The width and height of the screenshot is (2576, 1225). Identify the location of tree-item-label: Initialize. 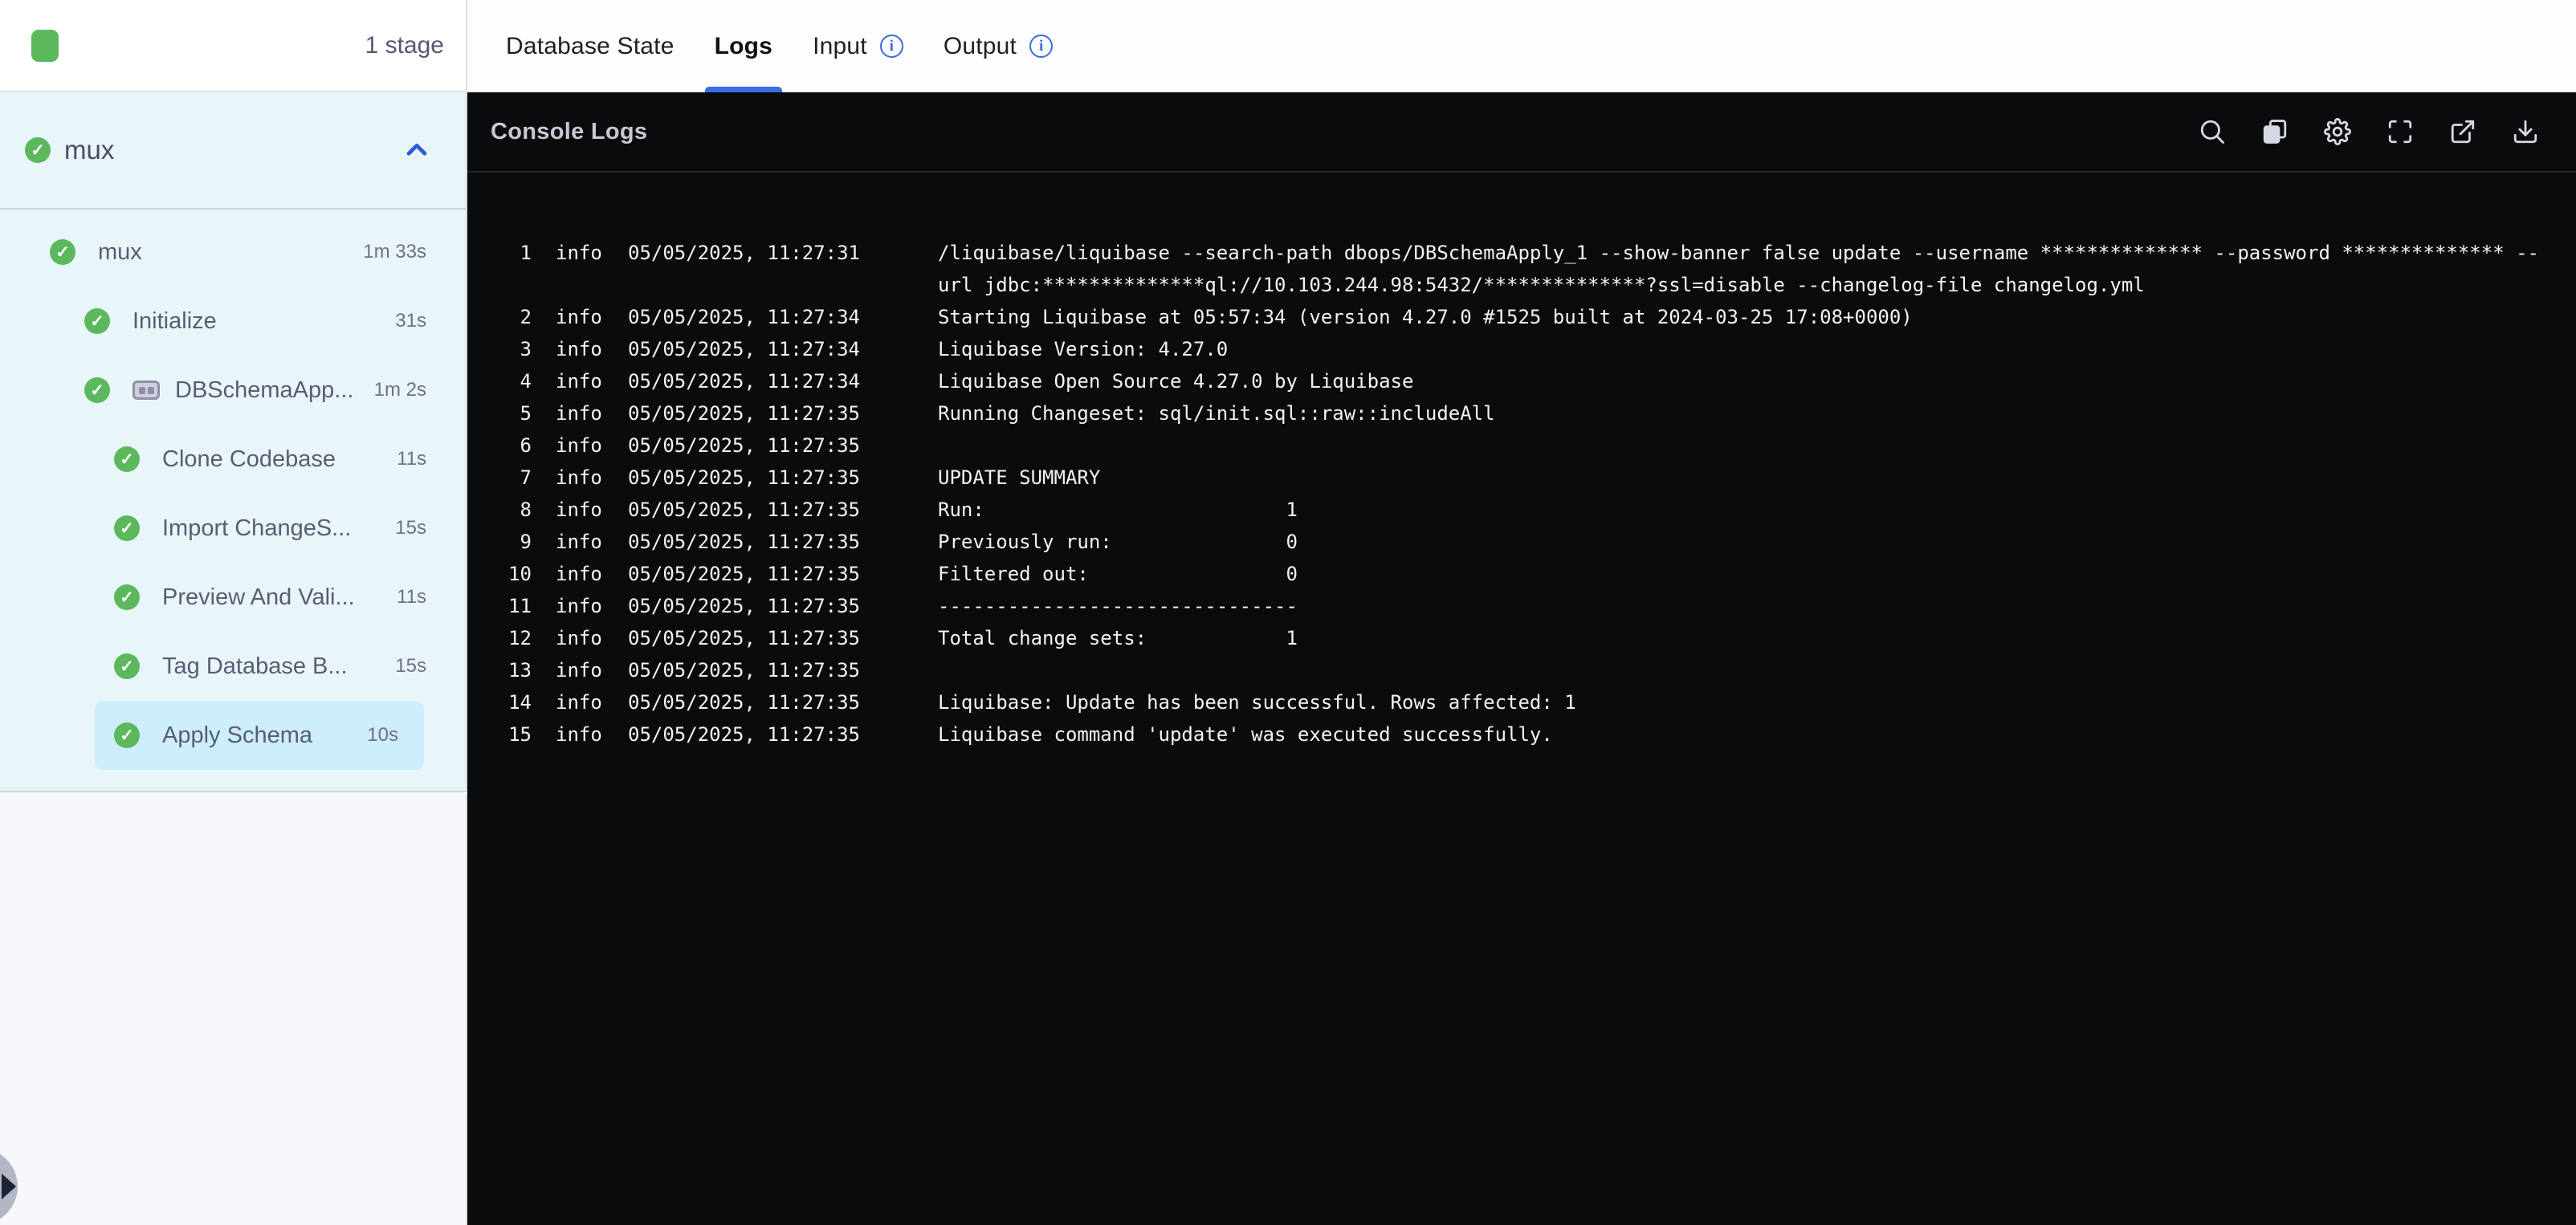
(174, 320).